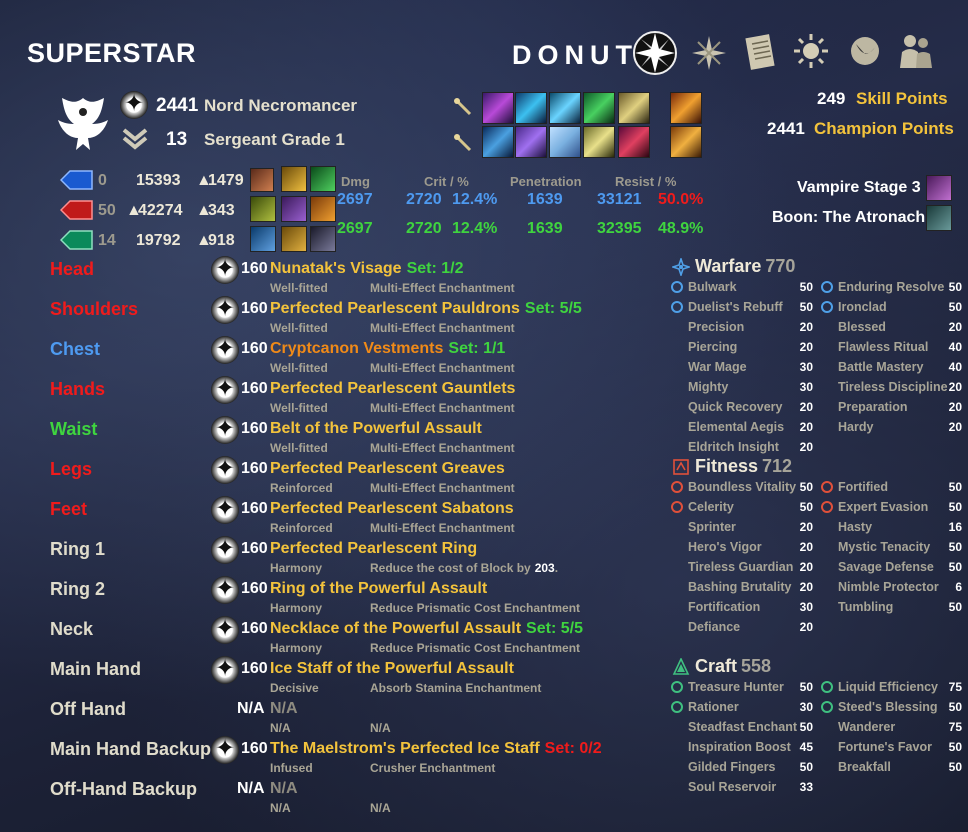 This screenshot has width=968, height=832. I want to click on cp-star-name: Defiance, so click(714, 627).